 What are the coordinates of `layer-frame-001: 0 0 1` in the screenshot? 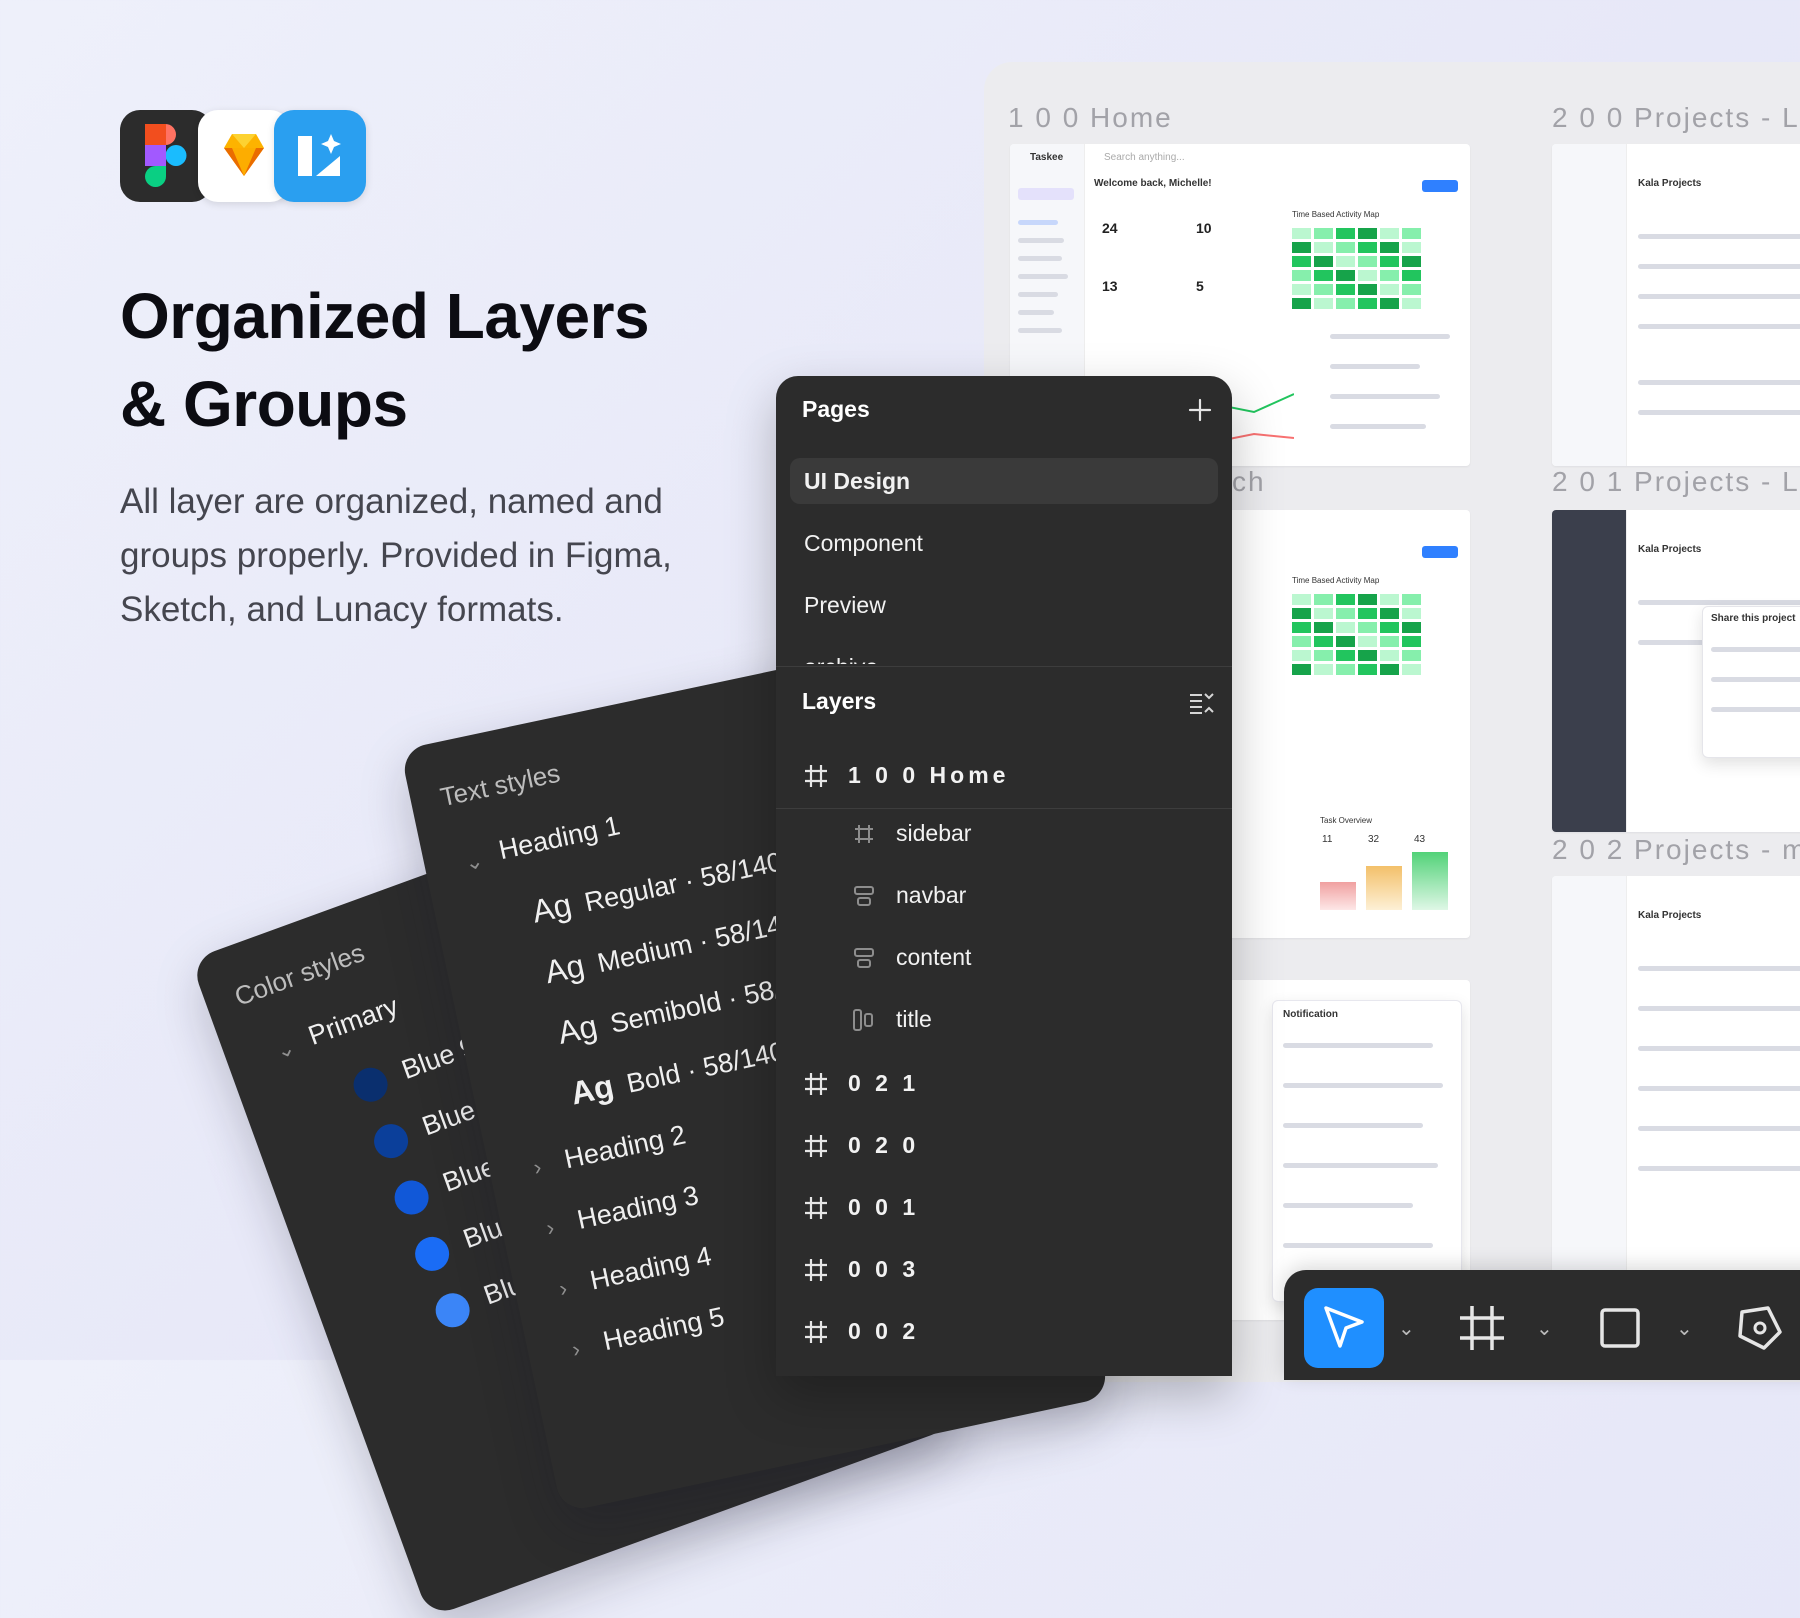 It's located at (1004, 1209).